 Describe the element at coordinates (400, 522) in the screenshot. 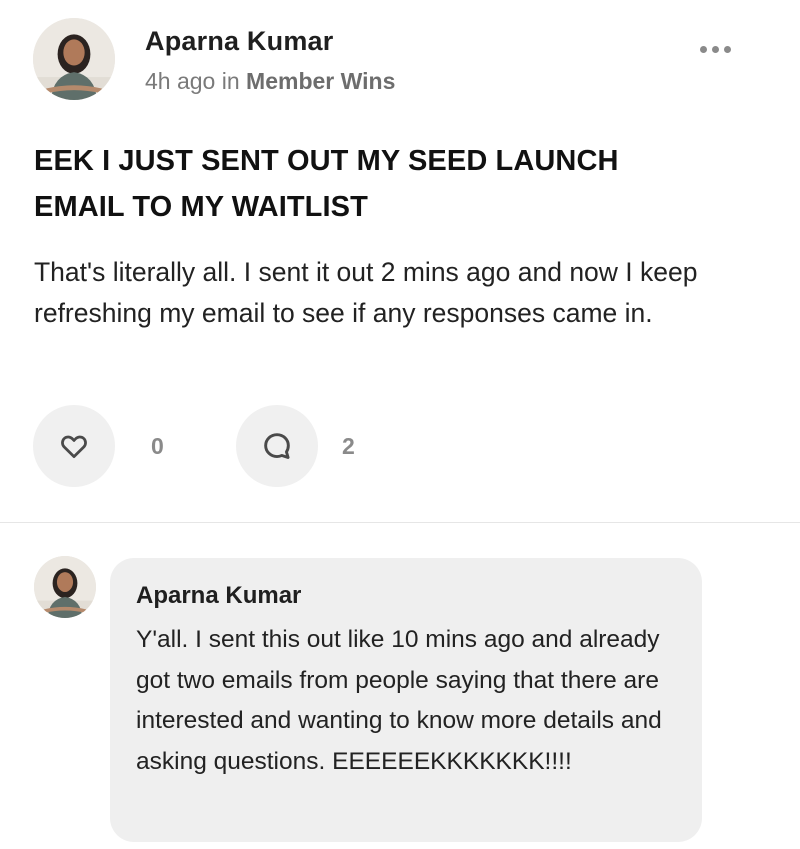

I see `divider` at that location.